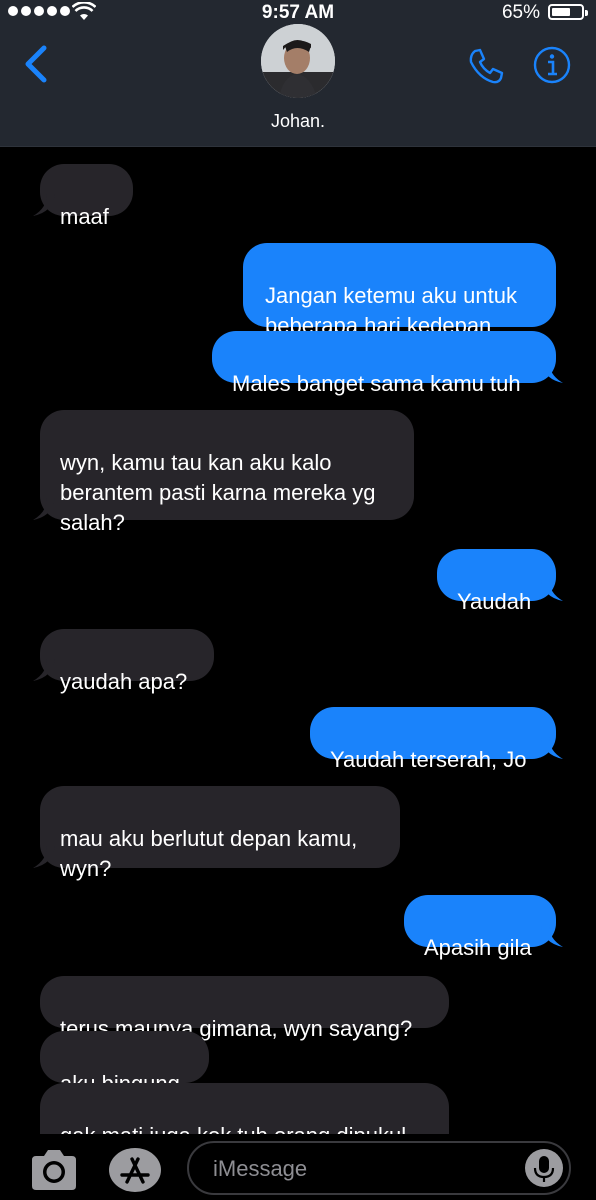 The height and width of the screenshot is (1200, 596). I want to click on message-text: mau aku berlutut depan kamu, wyn?, so click(209, 853).